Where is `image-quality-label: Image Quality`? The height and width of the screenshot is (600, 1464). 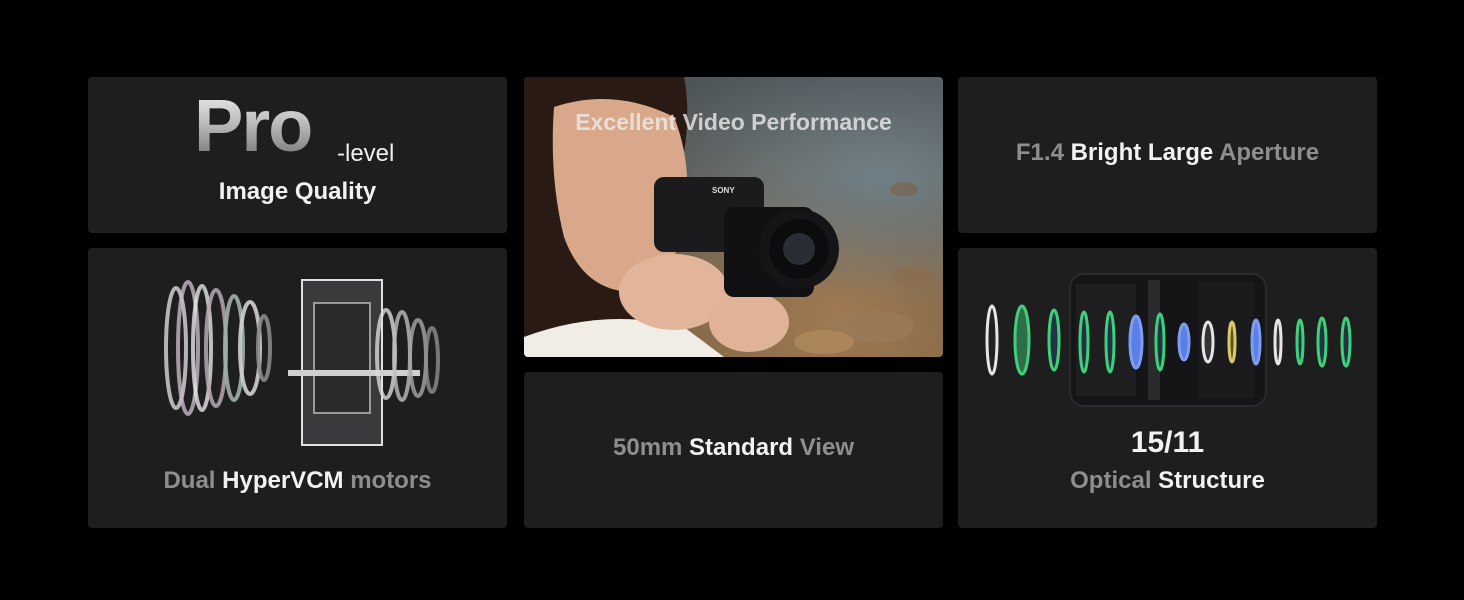
image-quality-label: Image Quality is located at coordinates (297, 191).